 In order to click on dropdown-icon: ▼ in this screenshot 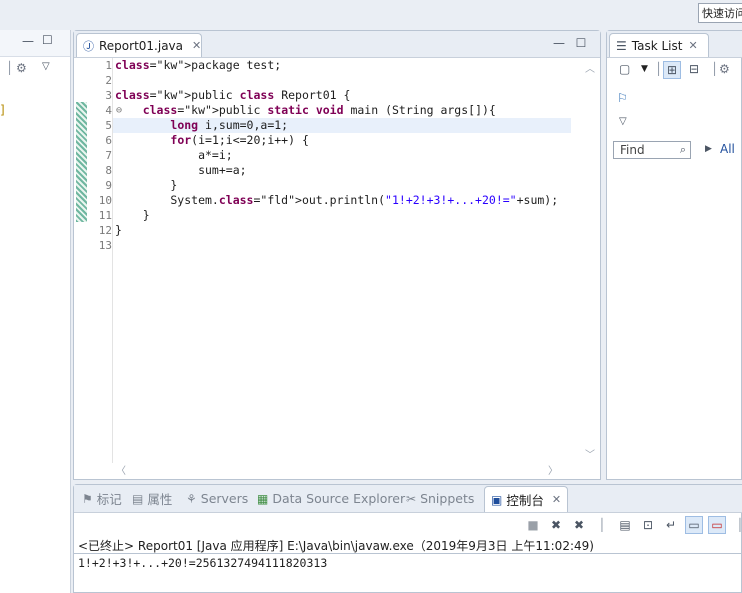, I will do `click(644, 69)`.